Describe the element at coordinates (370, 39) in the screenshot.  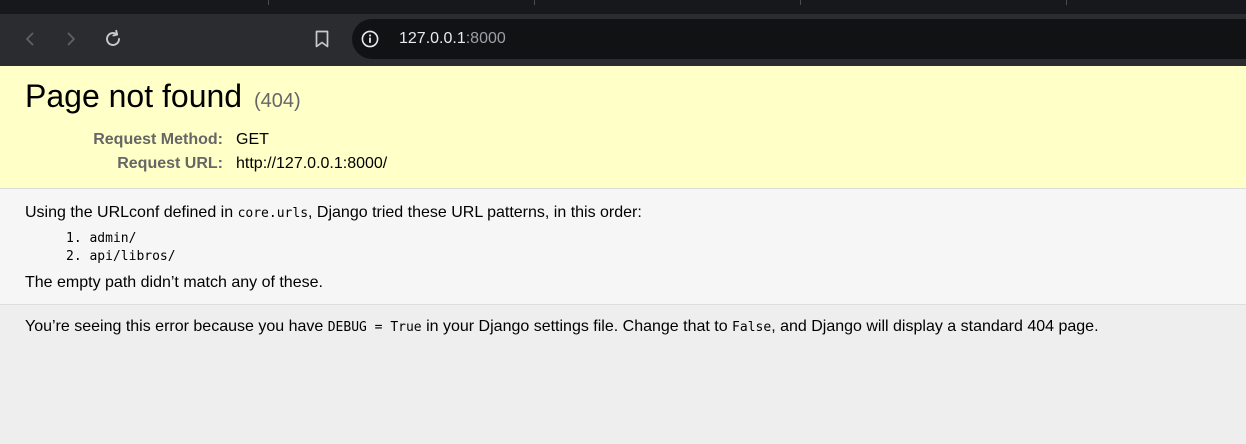
I see `info-icon` at that location.